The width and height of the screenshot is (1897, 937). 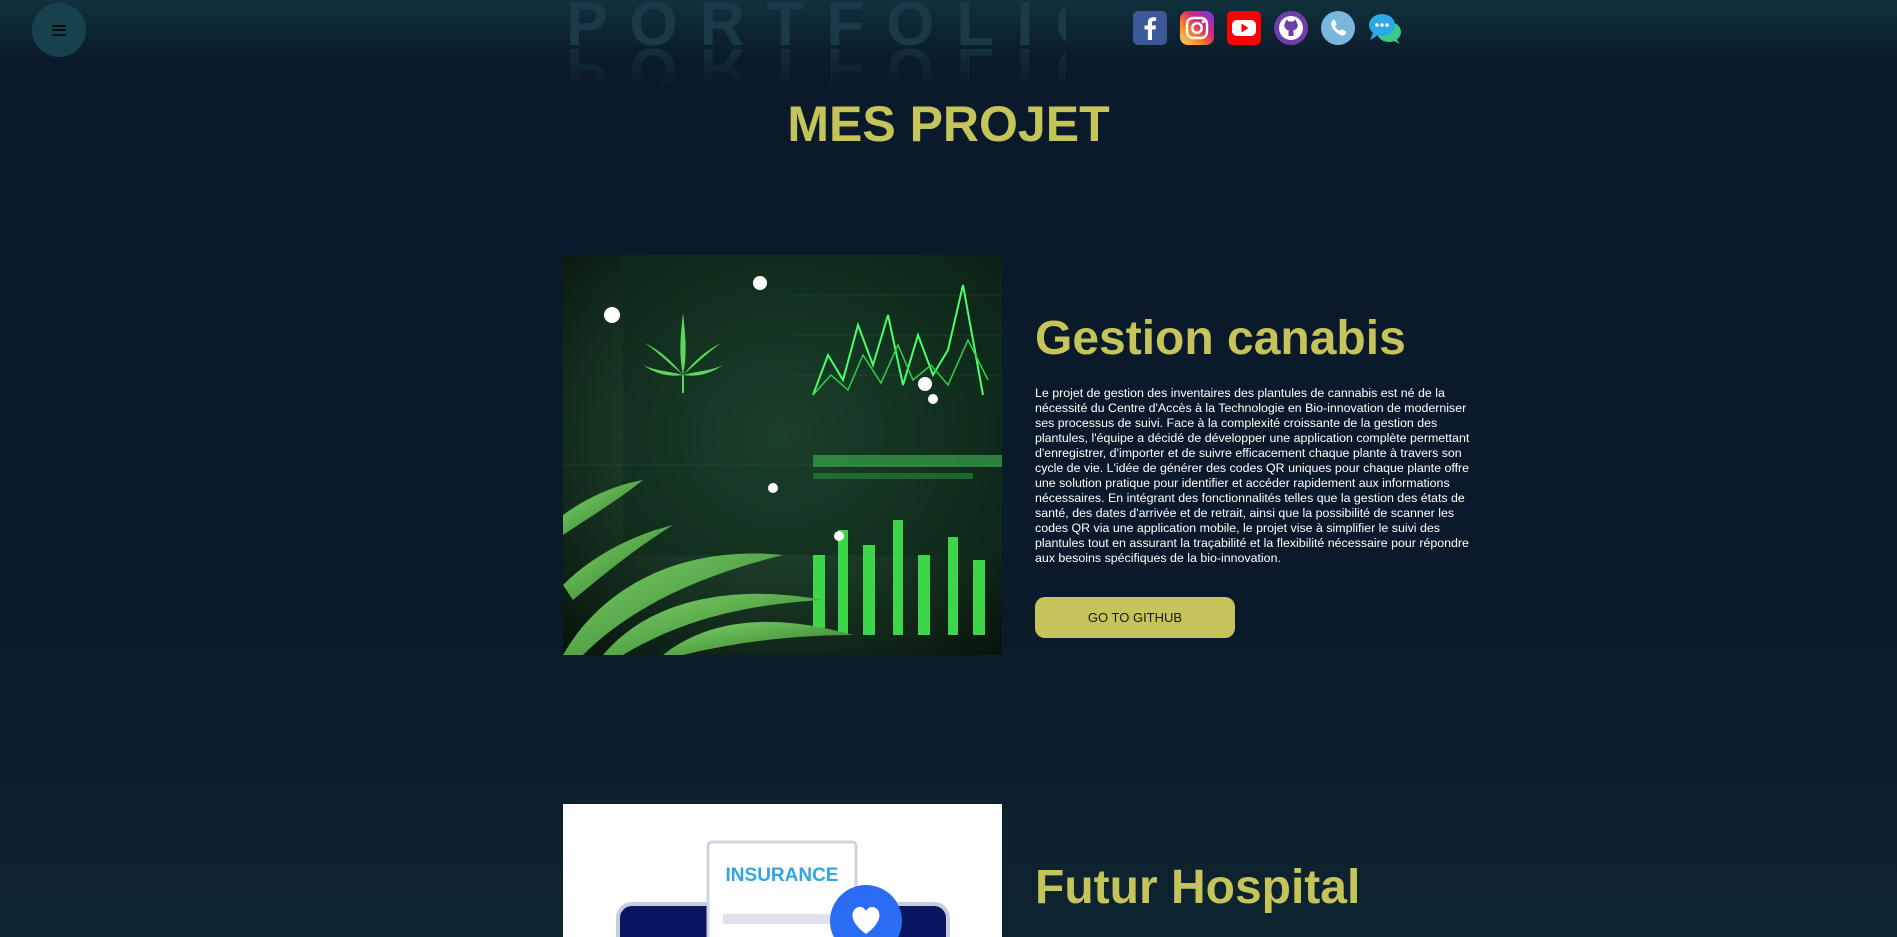 What do you see at coordinates (1267, 28) in the screenshot?
I see `social-links` at bounding box center [1267, 28].